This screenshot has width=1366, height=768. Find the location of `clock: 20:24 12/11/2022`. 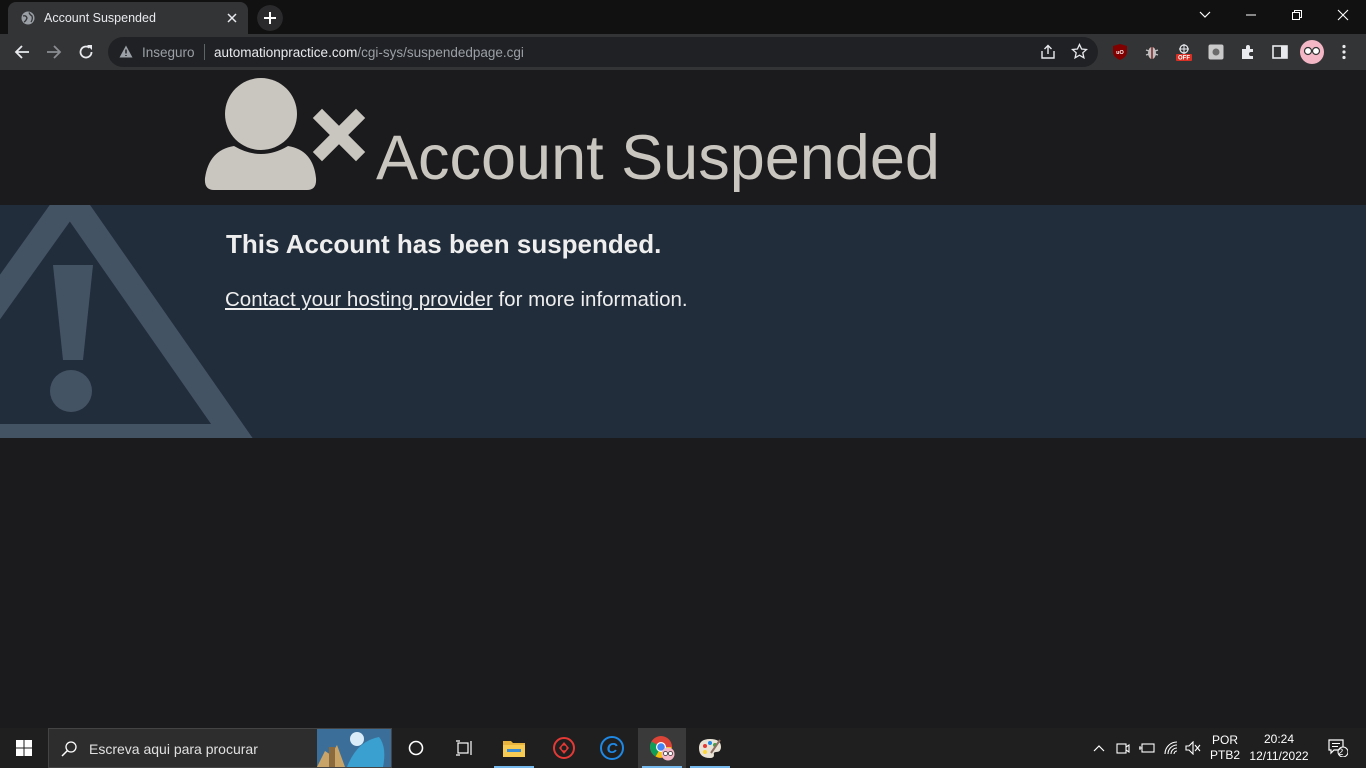

clock: 20:24 12/11/2022 is located at coordinates (1279, 748).